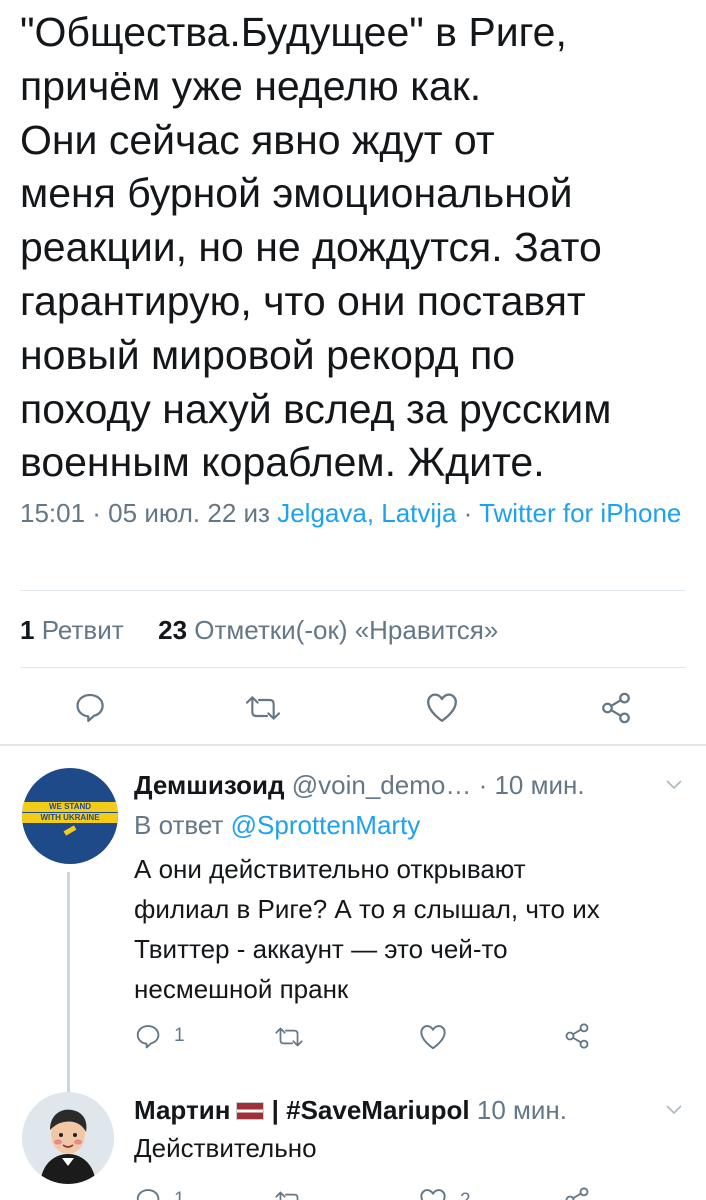  Describe the element at coordinates (343, 630) in the screenshot. I see `likes-label: Отметки(-ок) «Нравится»` at that location.